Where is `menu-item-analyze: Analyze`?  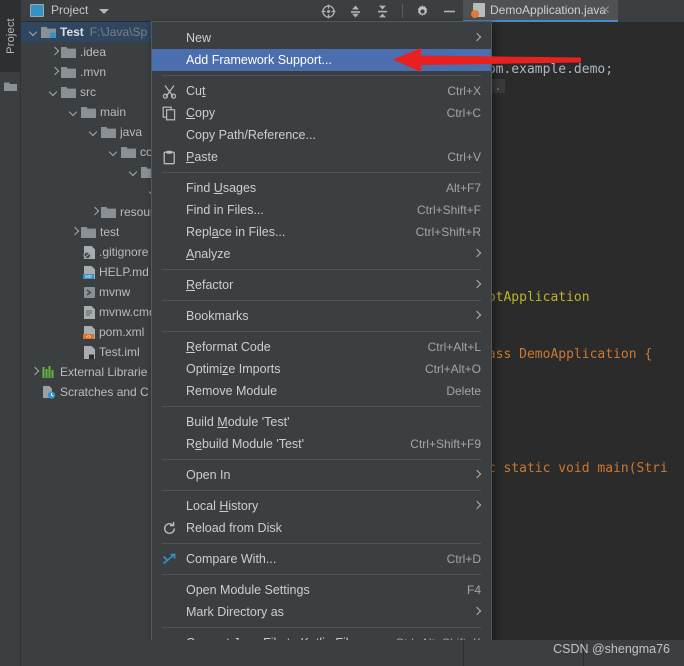 menu-item-analyze: Analyze is located at coordinates (321, 254).